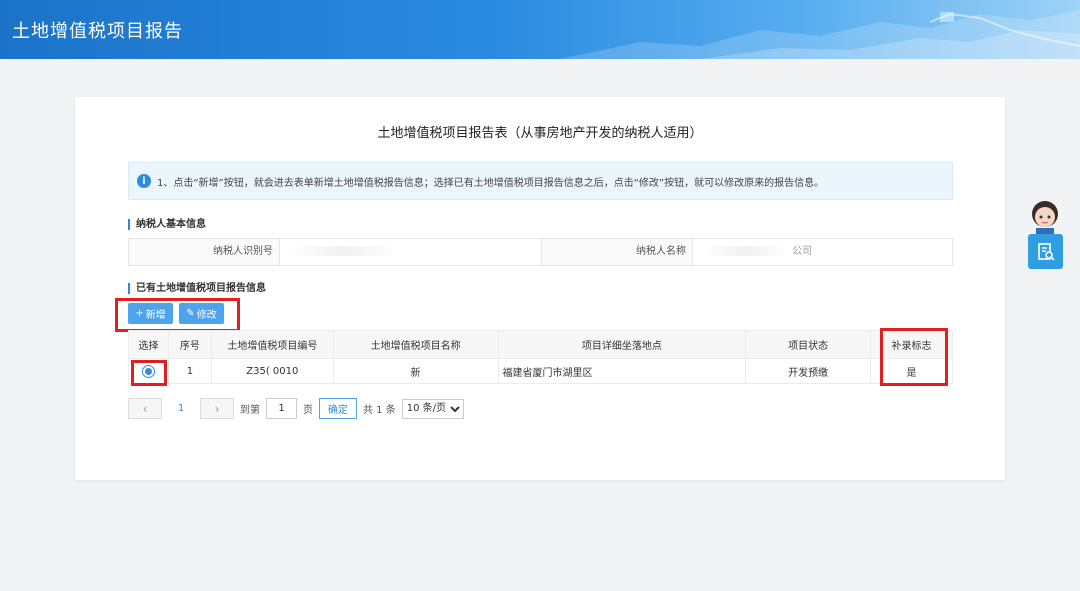 The height and width of the screenshot is (591, 1080). Describe the element at coordinates (661, 251) in the screenshot. I see `taxpayer-name-label: 纳税人名称` at that location.